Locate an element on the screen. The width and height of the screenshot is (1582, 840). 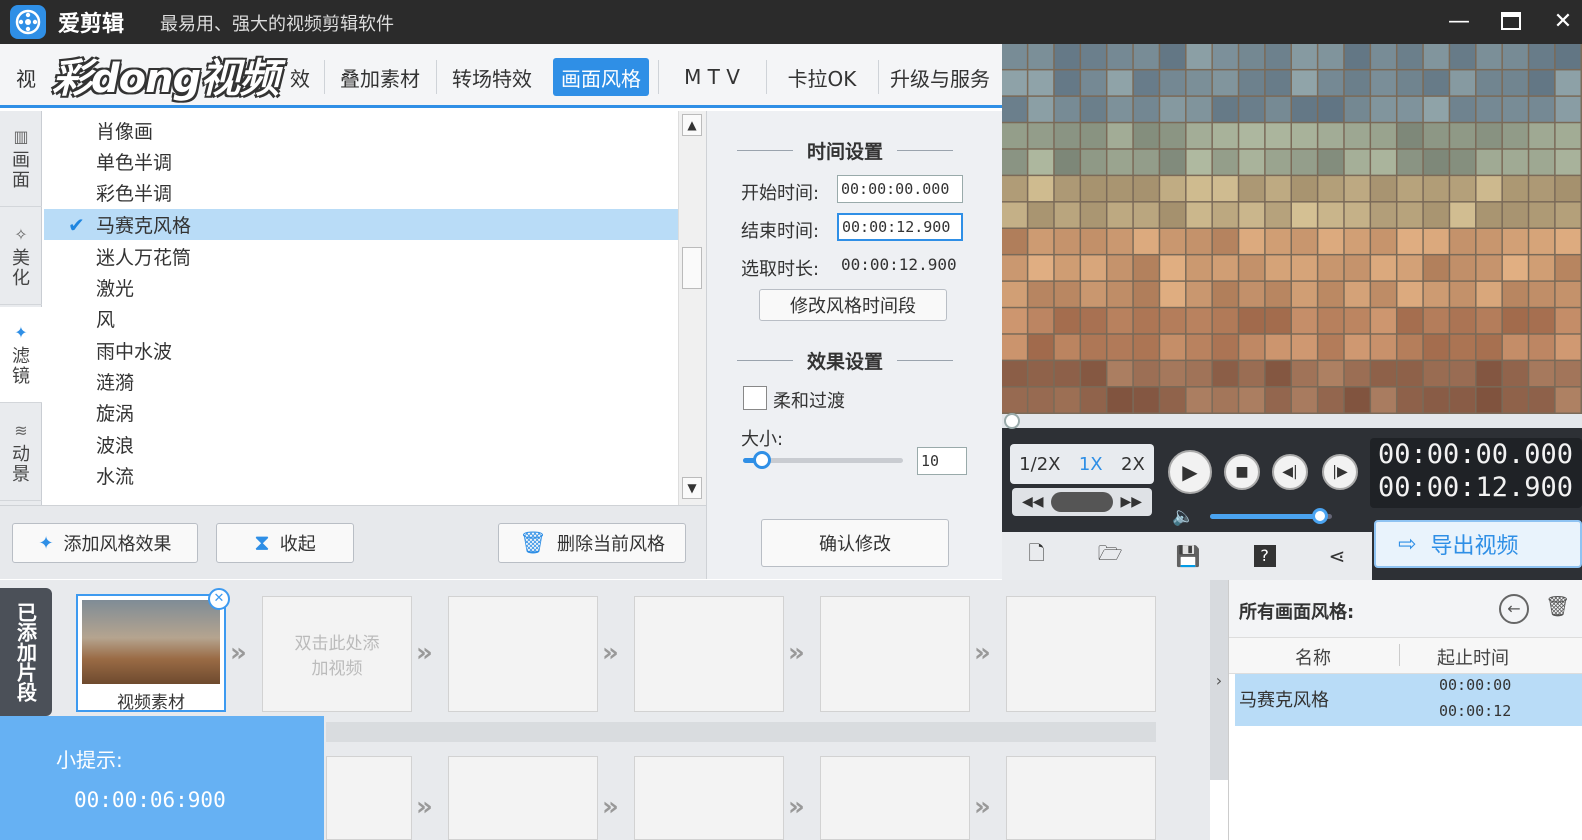
save-icon: 💾 is located at coordinates (1188, 556).